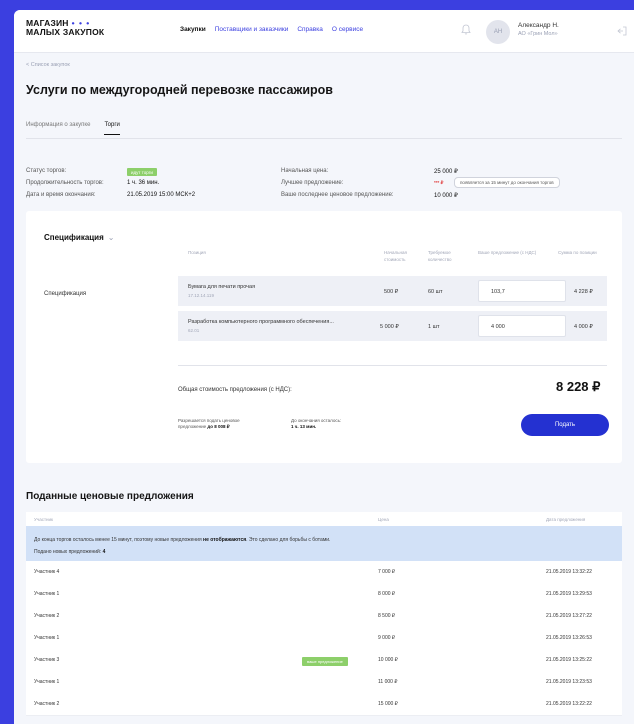 The width and height of the screenshot is (634, 724). What do you see at coordinates (61, 195) in the screenshot?
I see `end-label: Дата и время окончания:` at bounding box center [61, 195].